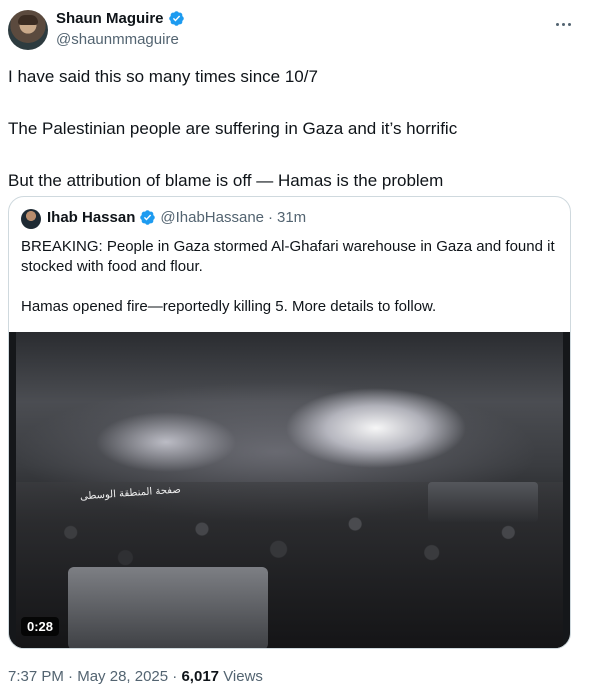  Describe the element at coordinates (36, 676) in the screenshot. I see `post-time: 7:37 PM` at that location.